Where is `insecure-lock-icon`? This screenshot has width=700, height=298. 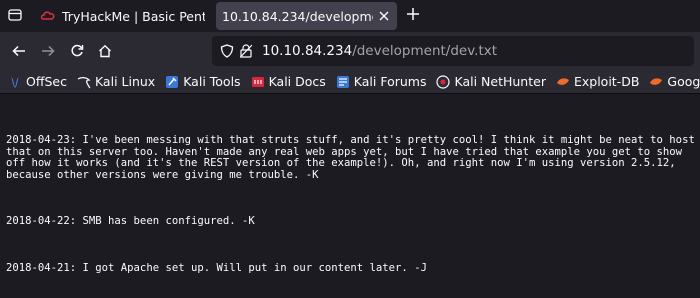 insecure-lock-icon is located at coordinates (246, 51).